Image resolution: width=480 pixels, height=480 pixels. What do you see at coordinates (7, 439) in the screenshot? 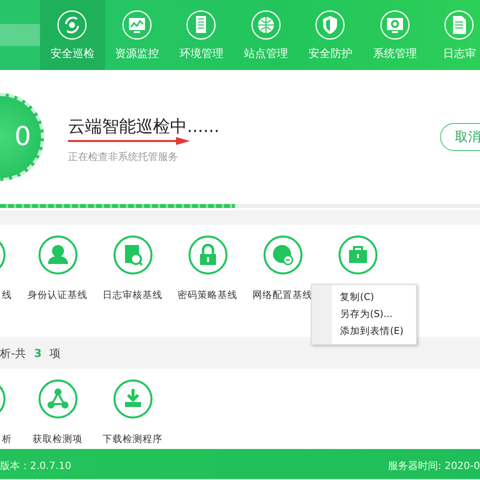
I see `tool-label: 析` at bounding box center [7, 439].